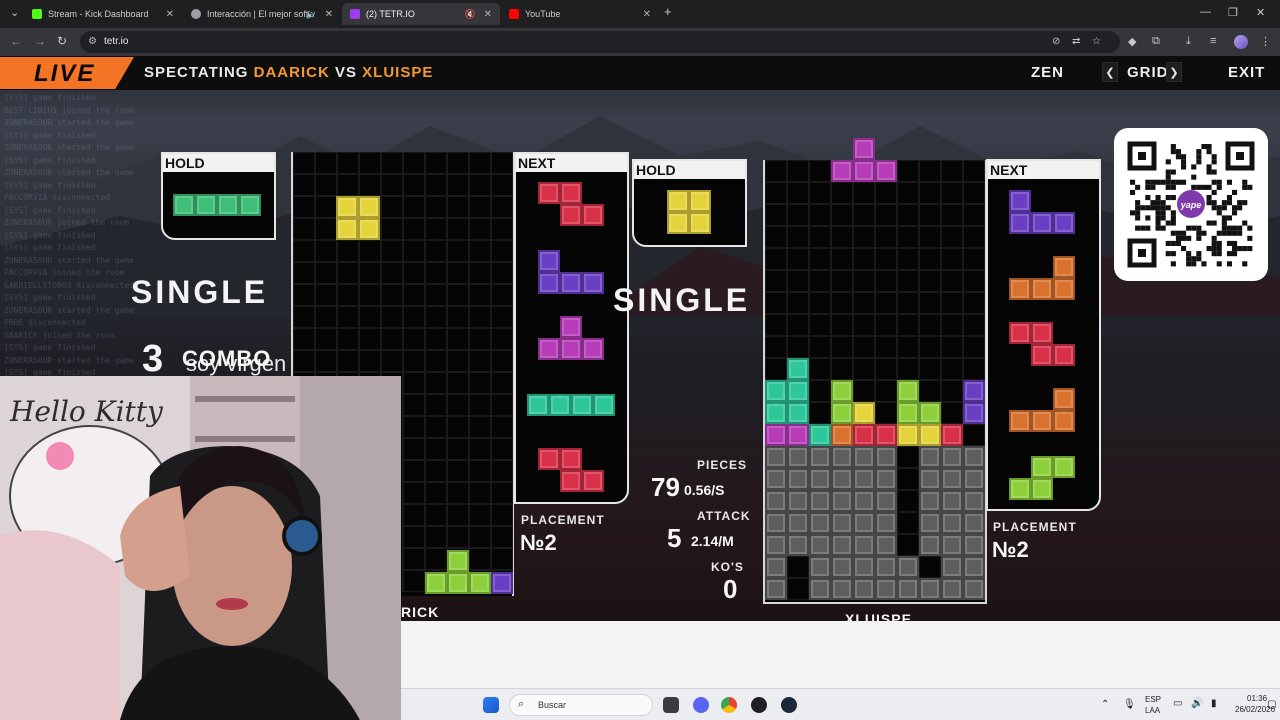  I want to click on extensions-icon: ⧉, so click(1156, 41).